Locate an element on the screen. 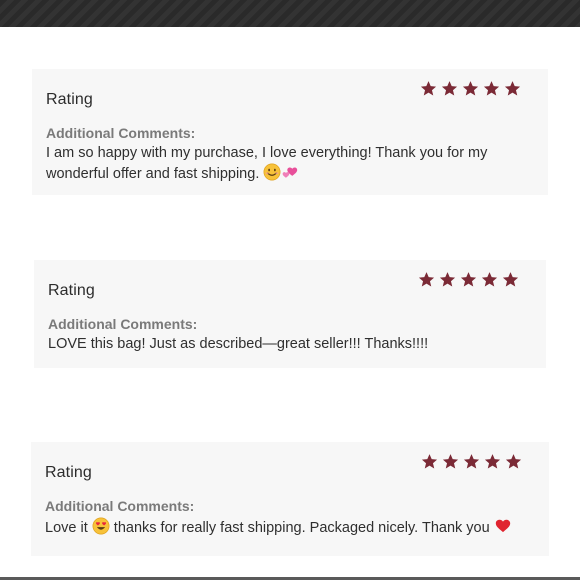 This screenshot has width=580, height=580. pink-hearts-icon is located at coordinates (290, 172).